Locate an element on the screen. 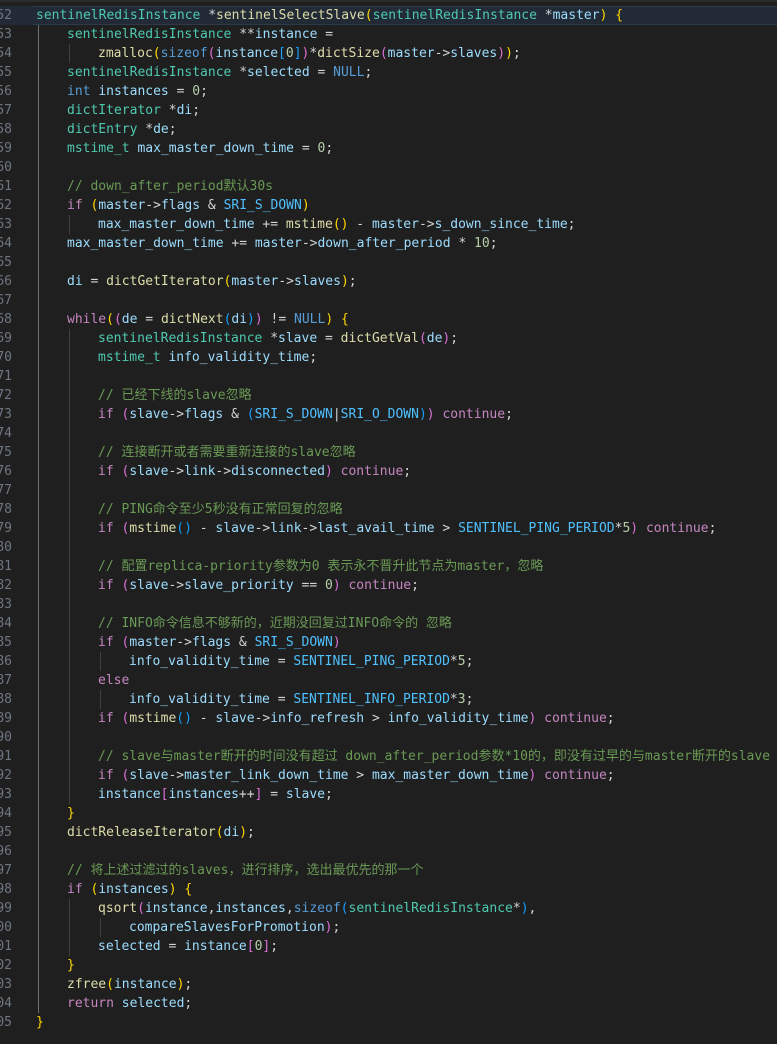 The image size is (777, 1044). code-line: 67 is located at coordinates (388, 300).